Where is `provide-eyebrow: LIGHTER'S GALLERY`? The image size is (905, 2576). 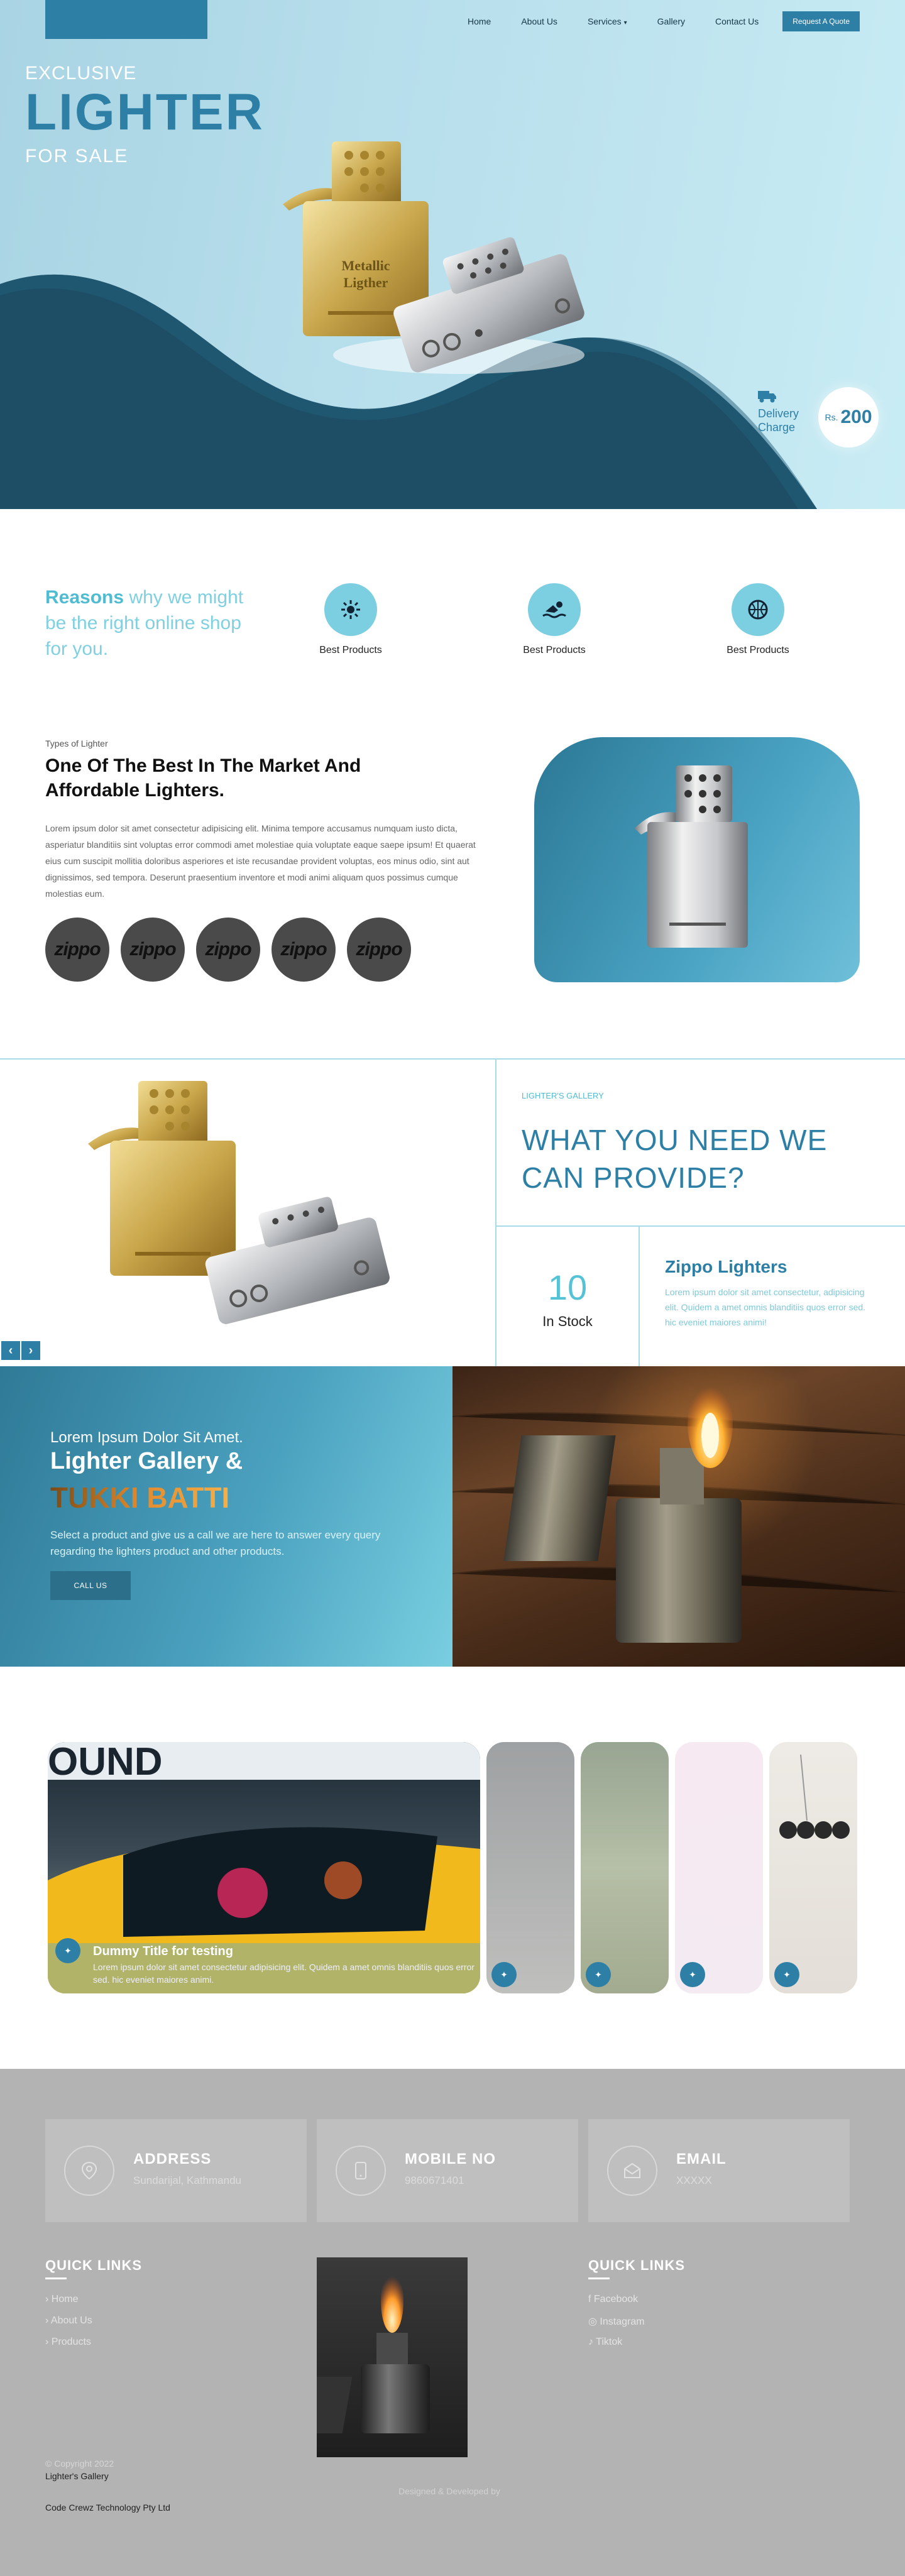
provide-eyebrow: LIGHTER'S GALLERY is located at coordinates (563, 1095).